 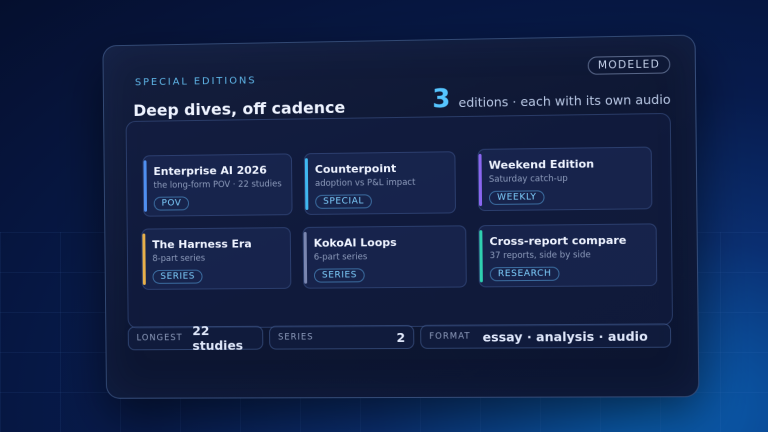 I want to click on card-title: Enterprise AI 2026, so click(x=210, y=171).